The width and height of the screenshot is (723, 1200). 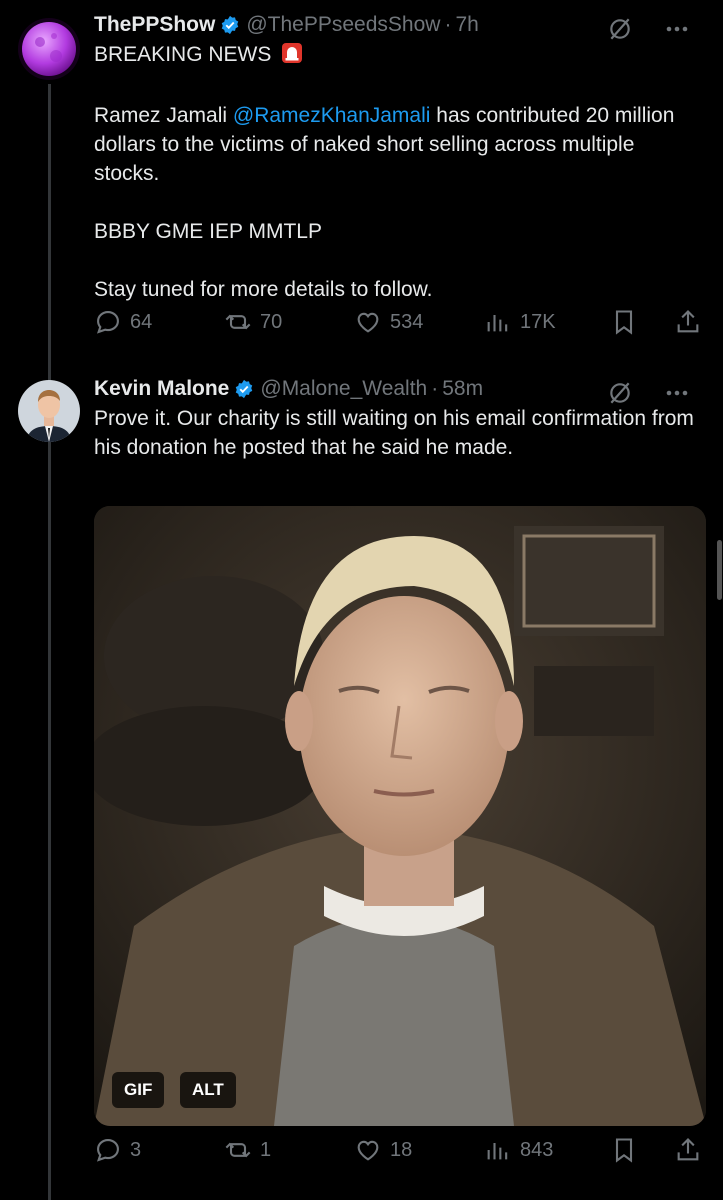 What do you see at coordinates (407, 321) in the screenshot?
I see `like-count: 534` at bounding box center [407, 321].